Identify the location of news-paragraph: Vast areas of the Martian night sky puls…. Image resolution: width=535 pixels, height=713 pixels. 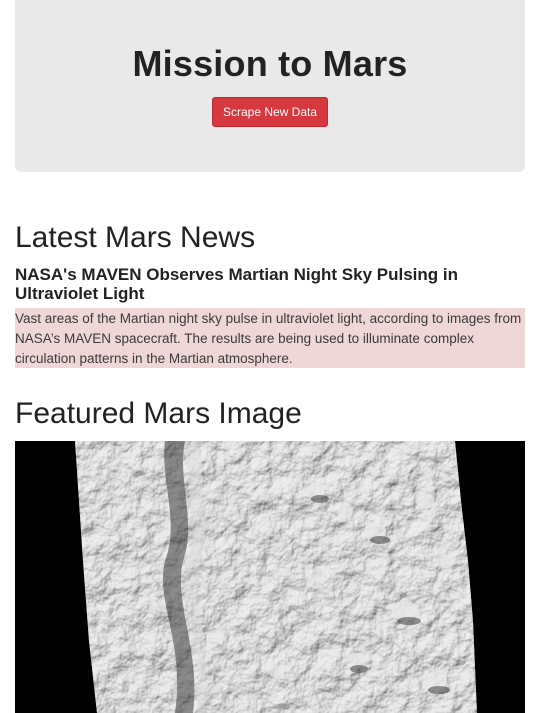
(270, 338).